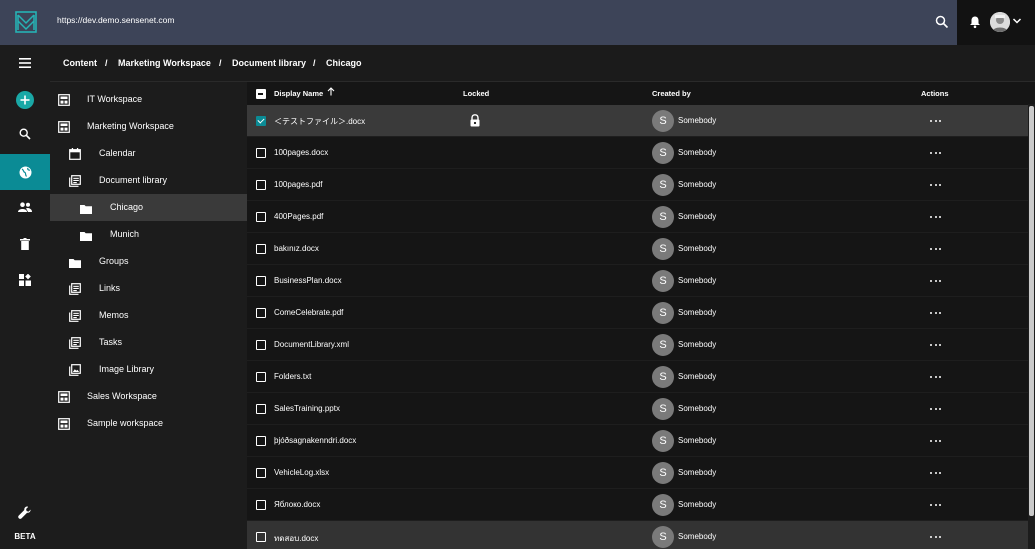 The width and height of the screenshot is (1035, 549). Describe the element at coordinates (315, 440) in the screenshot. I see `file-name: þjóðsagnakenndri.docx` at that location.